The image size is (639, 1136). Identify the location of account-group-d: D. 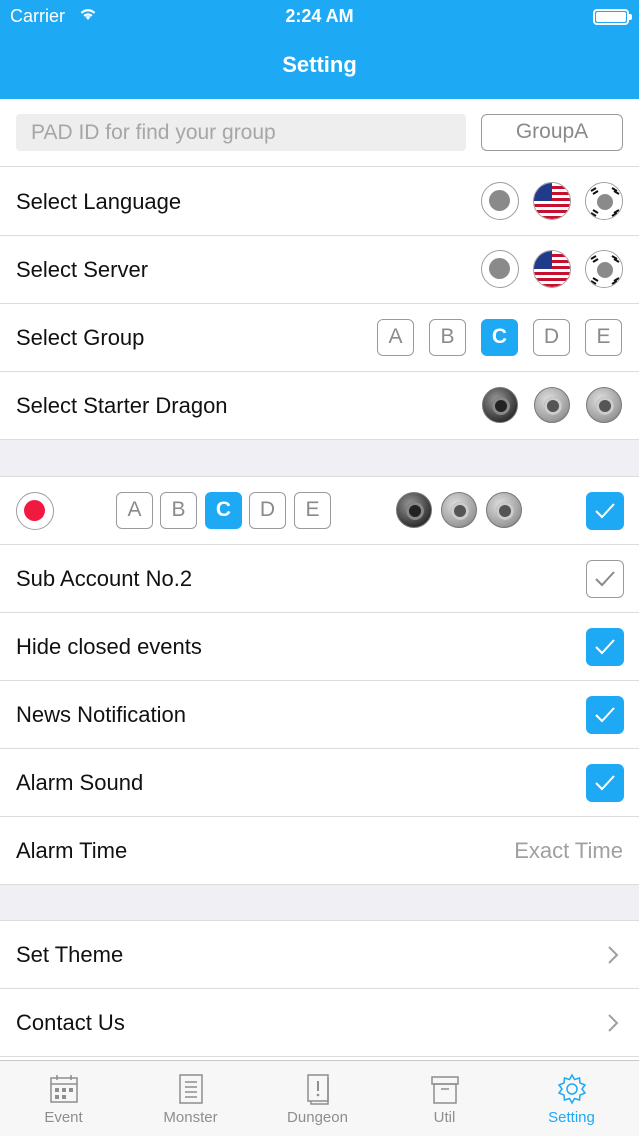
(267, 510).